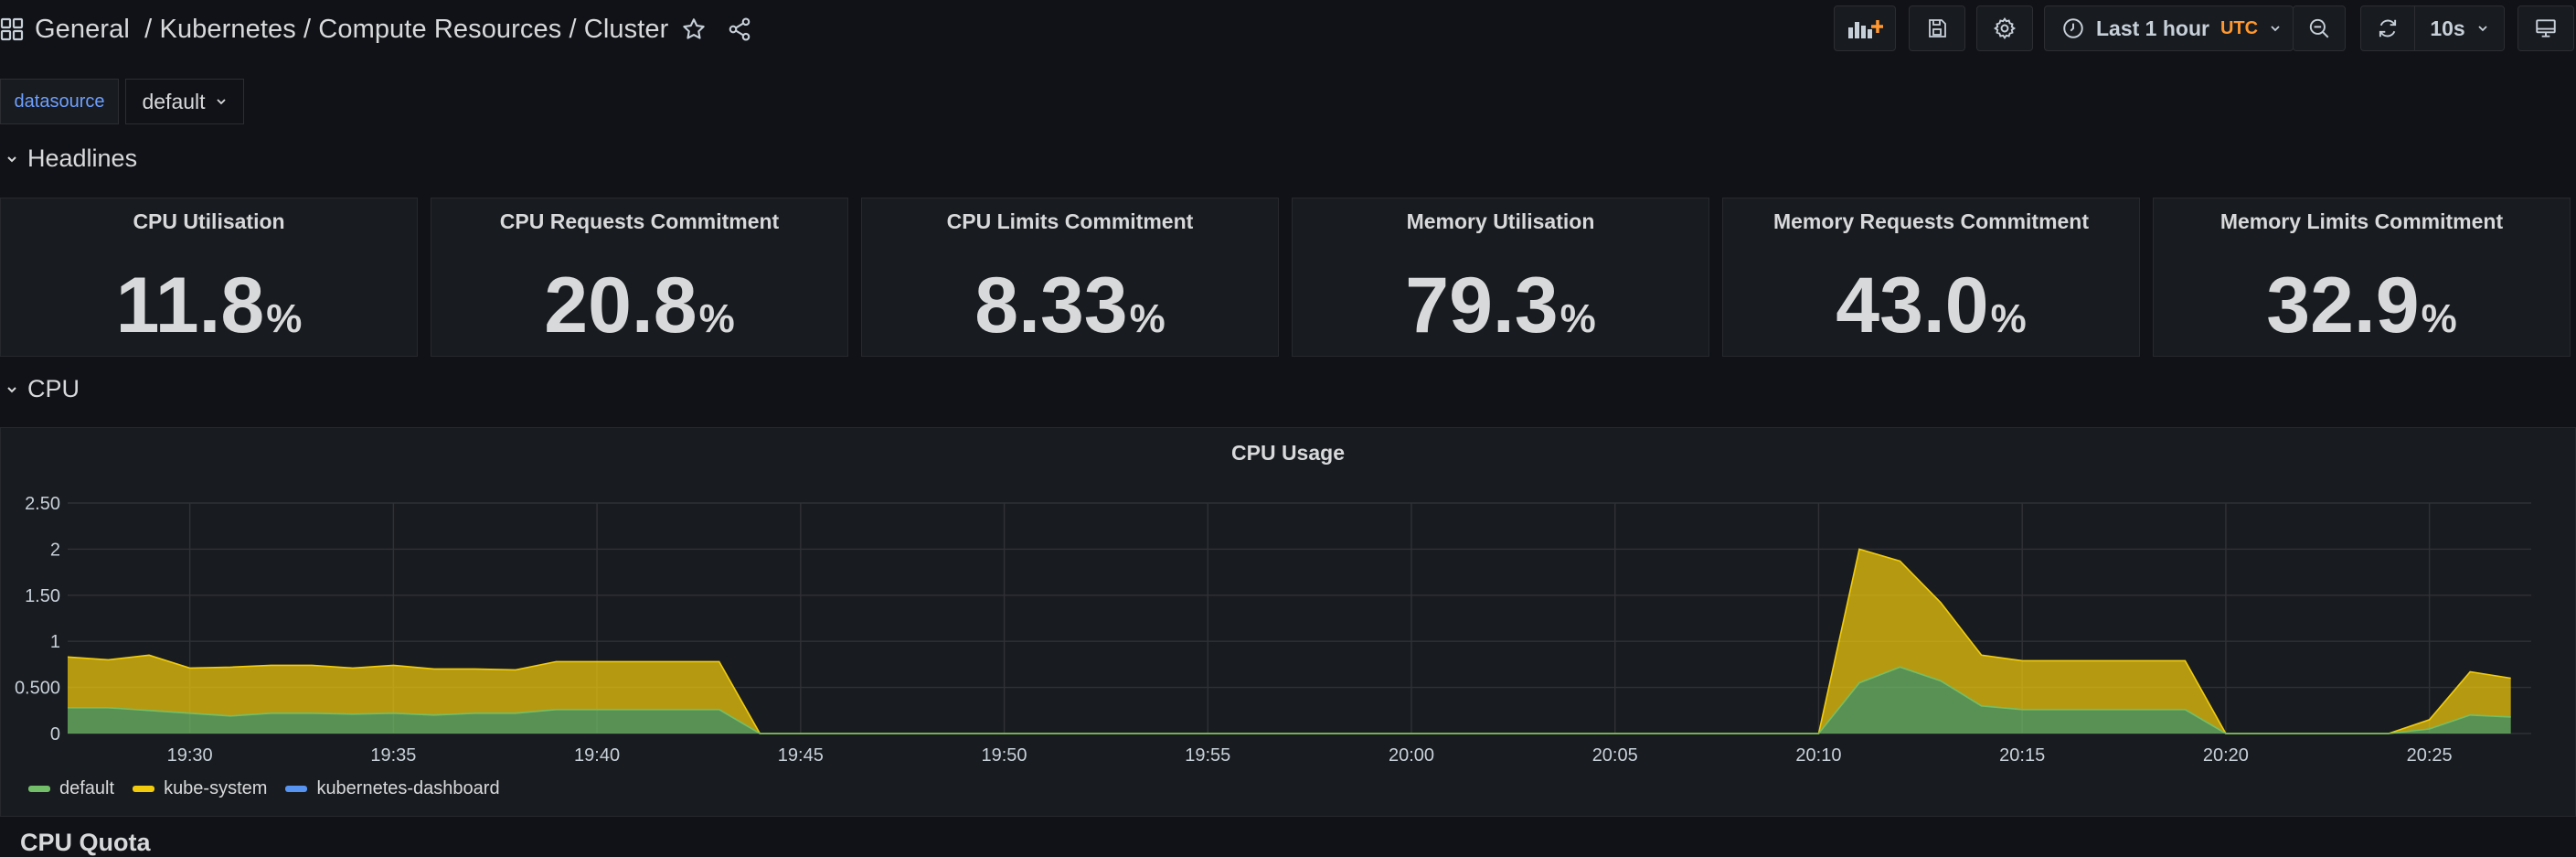 The width and height of the screenshot is (2576, 857). Describe the element at coordinates (38, 689) in the screenshot. I see `y-tick-label: 0.500` at that location.